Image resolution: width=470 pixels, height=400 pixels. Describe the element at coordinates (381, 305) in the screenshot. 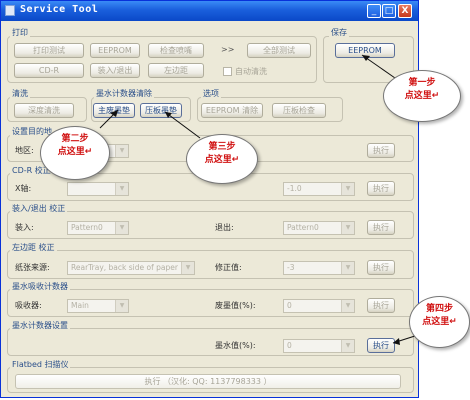

I see `absorb-execute-button: 执行` at that location.